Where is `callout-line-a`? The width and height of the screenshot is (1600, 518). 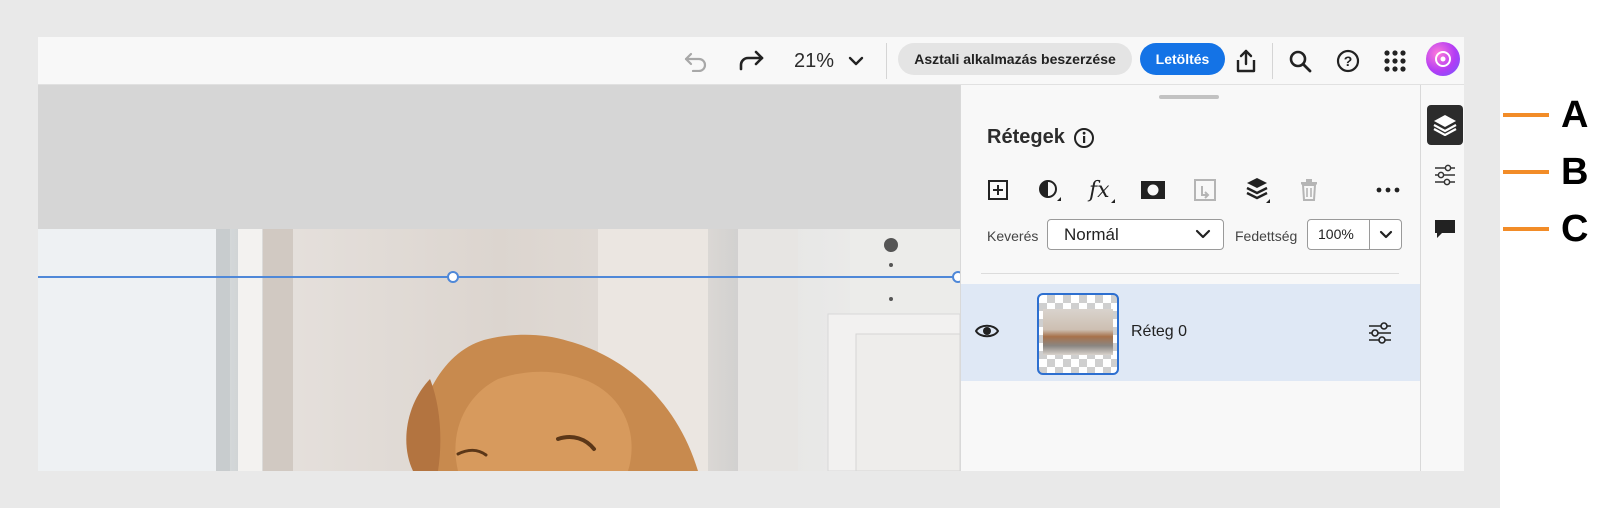
callout-line-a is located at coordinates (1526, 115).